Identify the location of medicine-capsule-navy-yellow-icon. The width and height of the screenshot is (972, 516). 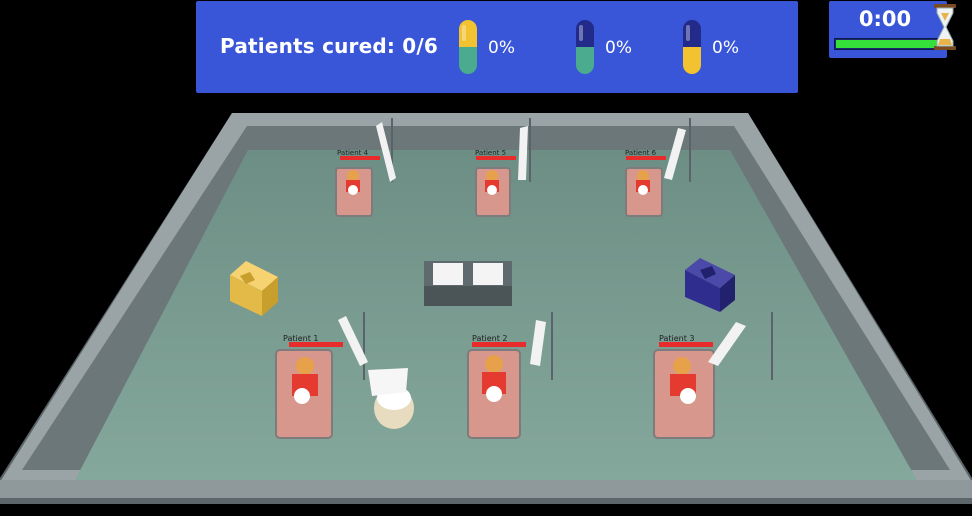
(692, 47).